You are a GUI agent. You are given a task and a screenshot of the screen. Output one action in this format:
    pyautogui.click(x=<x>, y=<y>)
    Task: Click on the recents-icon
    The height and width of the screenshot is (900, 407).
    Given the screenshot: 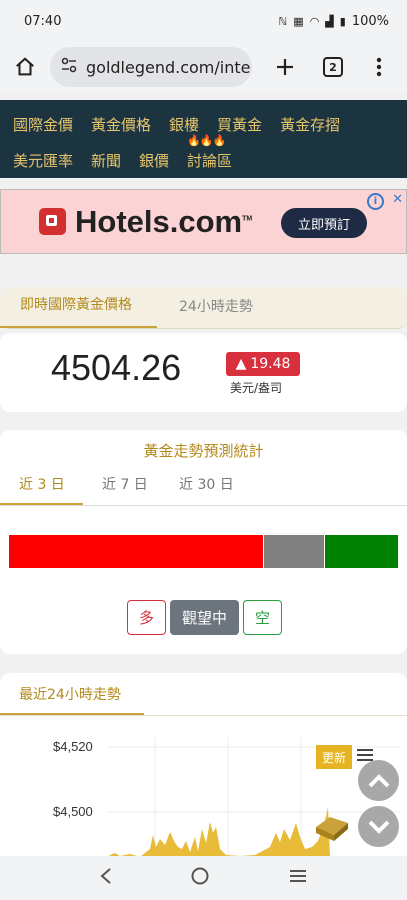 What is the action you would take?
    pyautogui.click(x=298, y=878)
    